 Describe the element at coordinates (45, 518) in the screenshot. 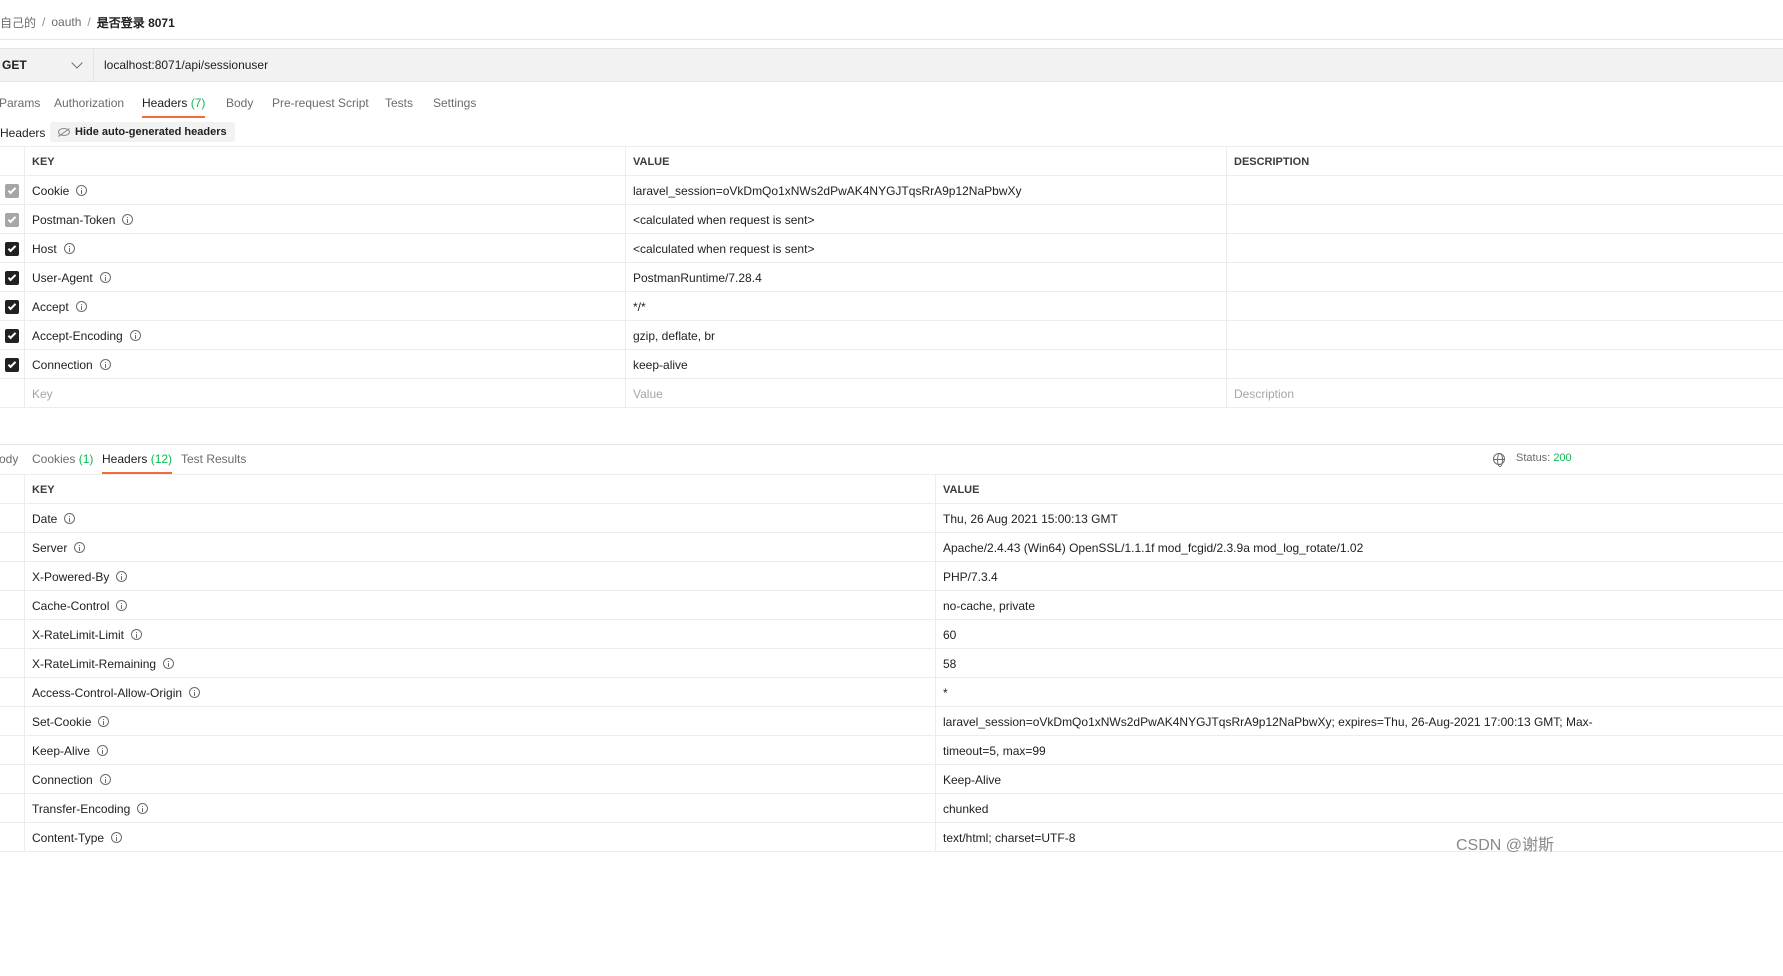

I see `header-key: Date` at that location.